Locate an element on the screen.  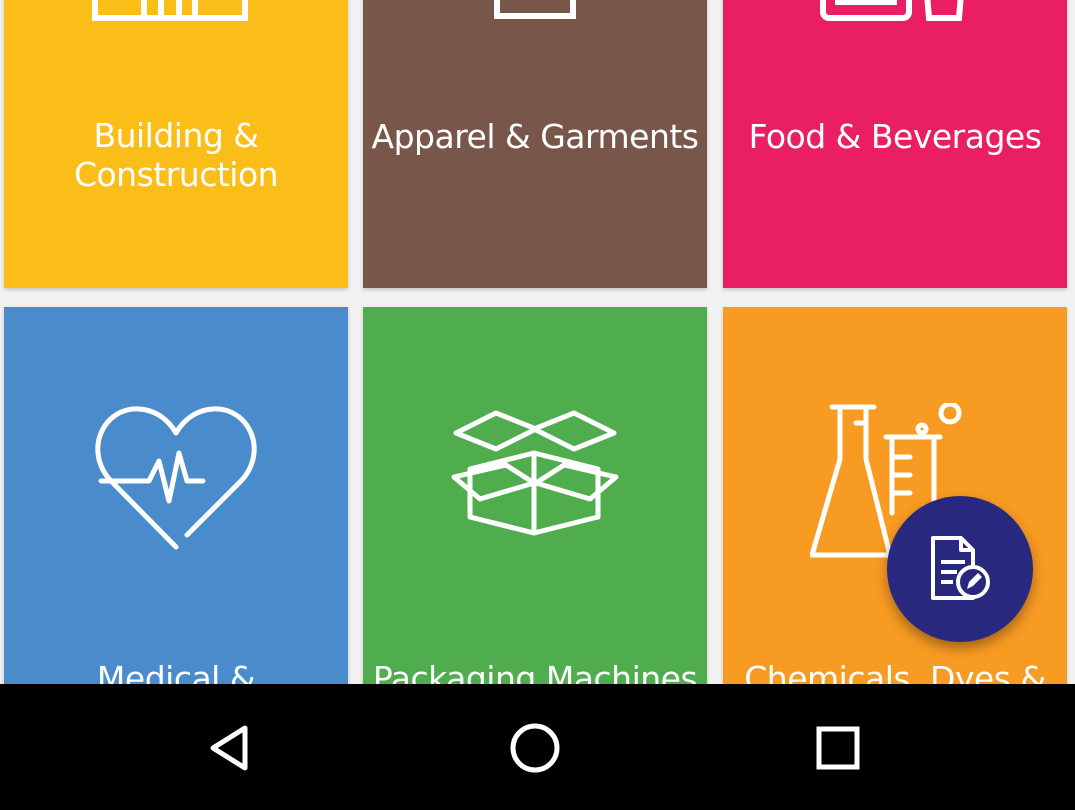
category-label: Medical & is located at coordinates (176, 671).